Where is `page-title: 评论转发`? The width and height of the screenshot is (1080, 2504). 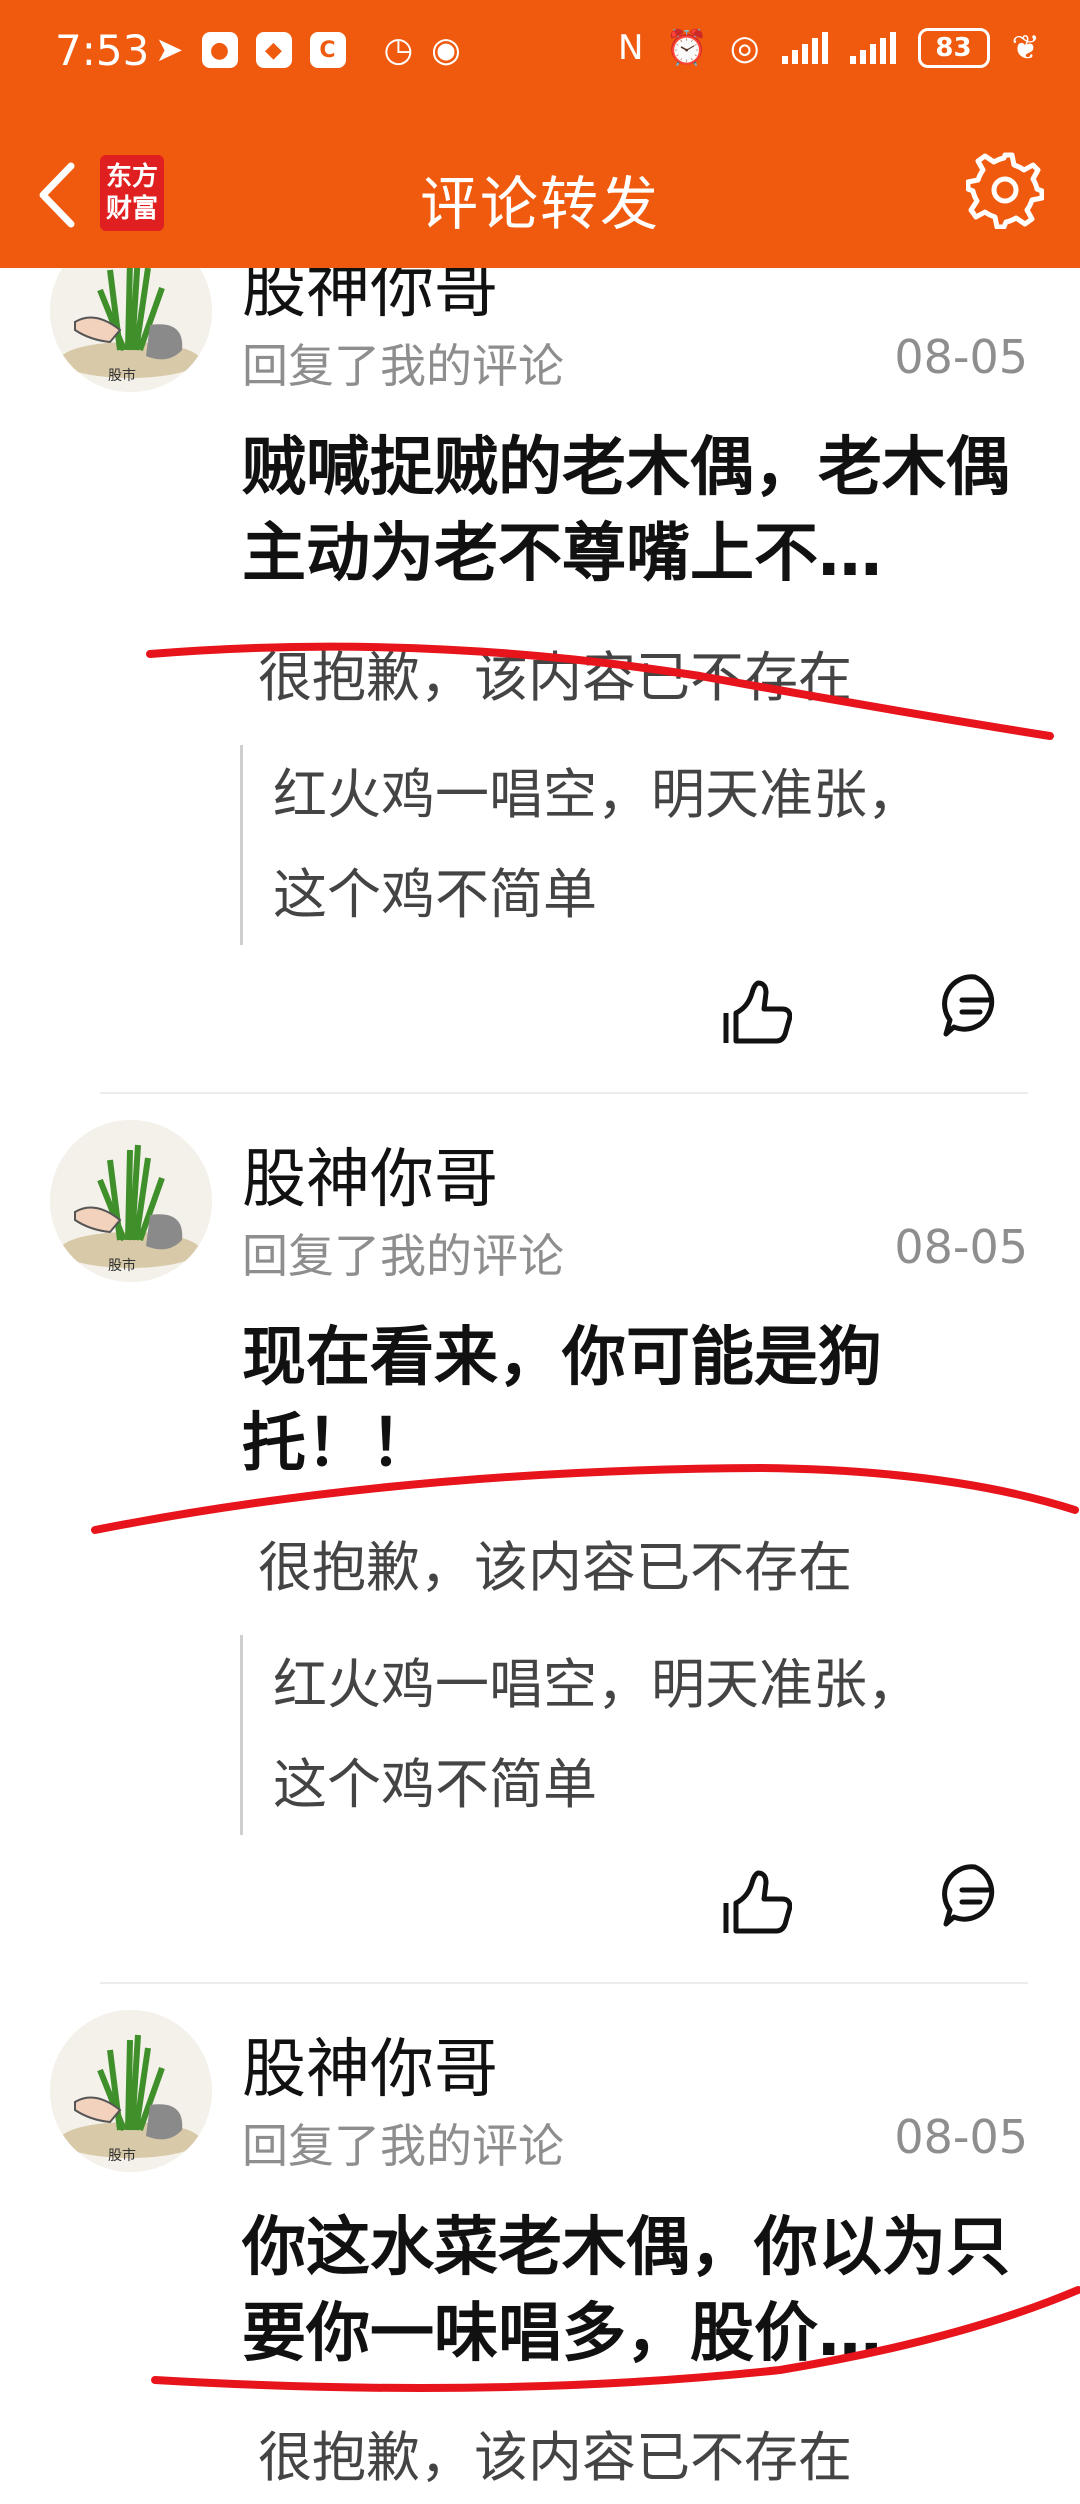 page-title: 评论转发 is located at coordinates (539, 204).